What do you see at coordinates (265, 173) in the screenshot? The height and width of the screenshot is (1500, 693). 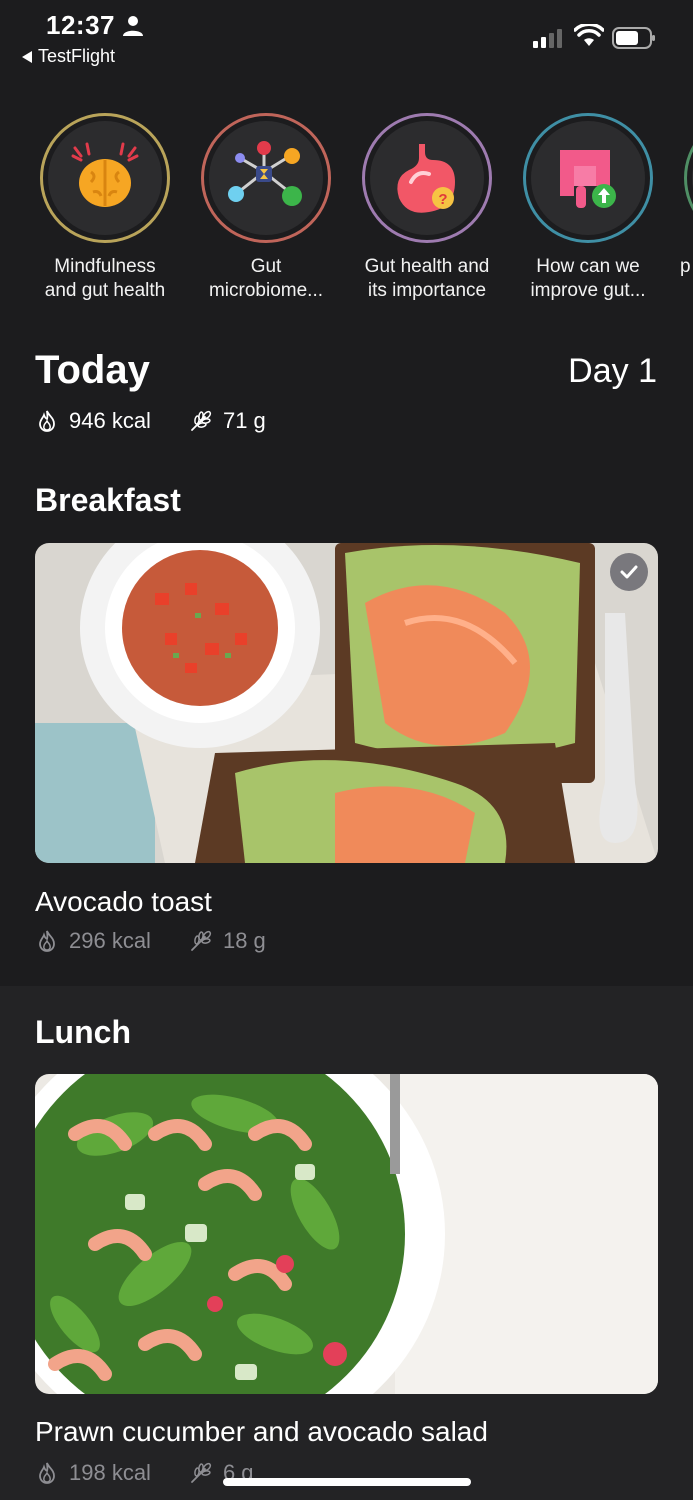 I see `microbiome-network-icon` at bounding box center [265, 173].